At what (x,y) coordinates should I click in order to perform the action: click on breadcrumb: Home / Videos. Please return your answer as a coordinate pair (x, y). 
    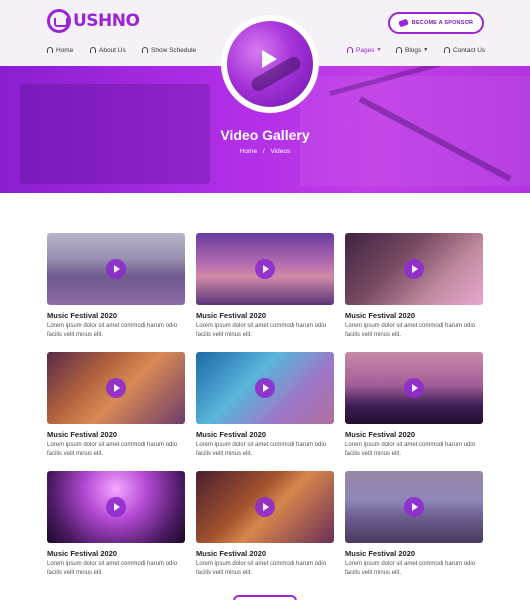
    Looking at the image, I should click on (265, 151).